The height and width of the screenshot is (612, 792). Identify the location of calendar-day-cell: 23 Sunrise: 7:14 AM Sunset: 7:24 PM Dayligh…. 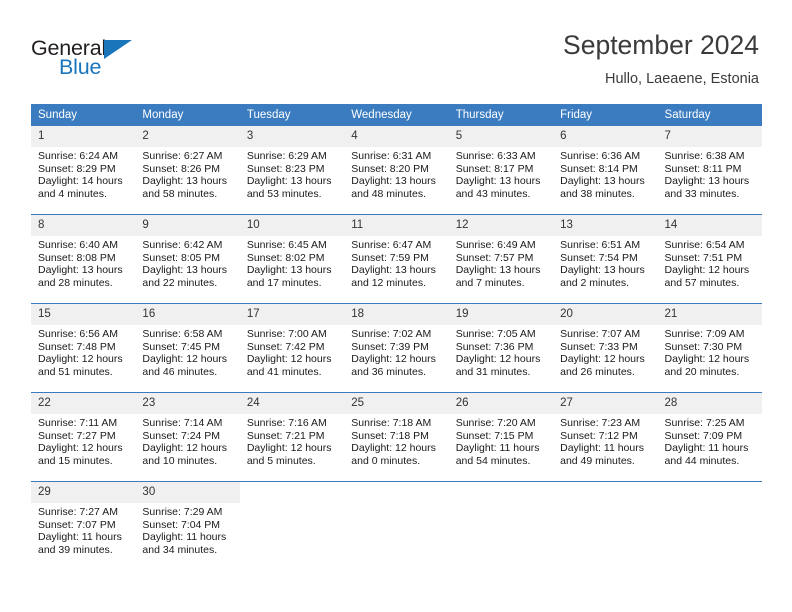
(187, 437).